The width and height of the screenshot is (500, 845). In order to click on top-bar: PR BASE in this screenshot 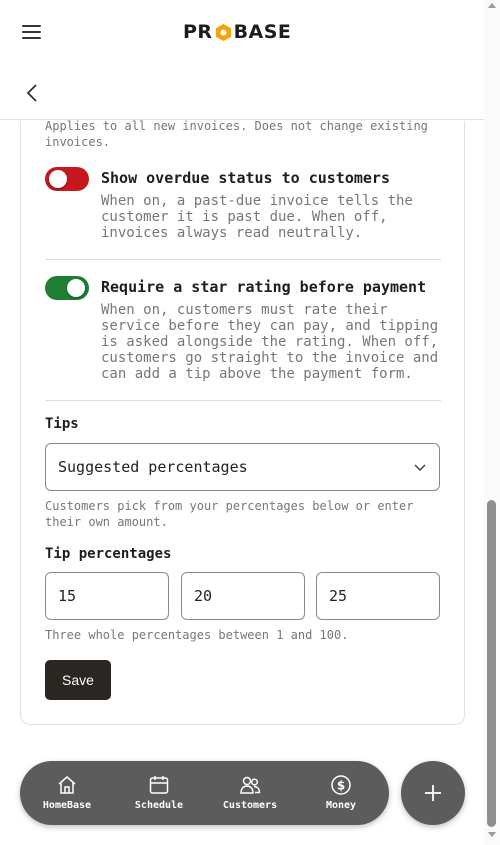, I will do `click(242, 31)`.